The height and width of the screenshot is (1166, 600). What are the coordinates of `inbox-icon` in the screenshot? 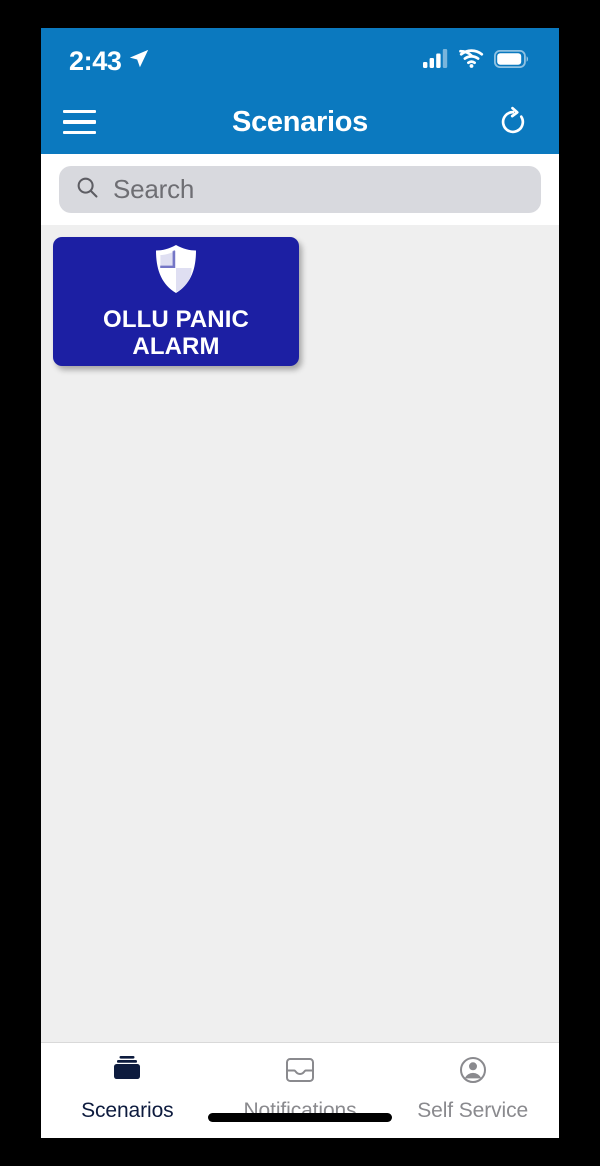 It's located at (300, 1072).